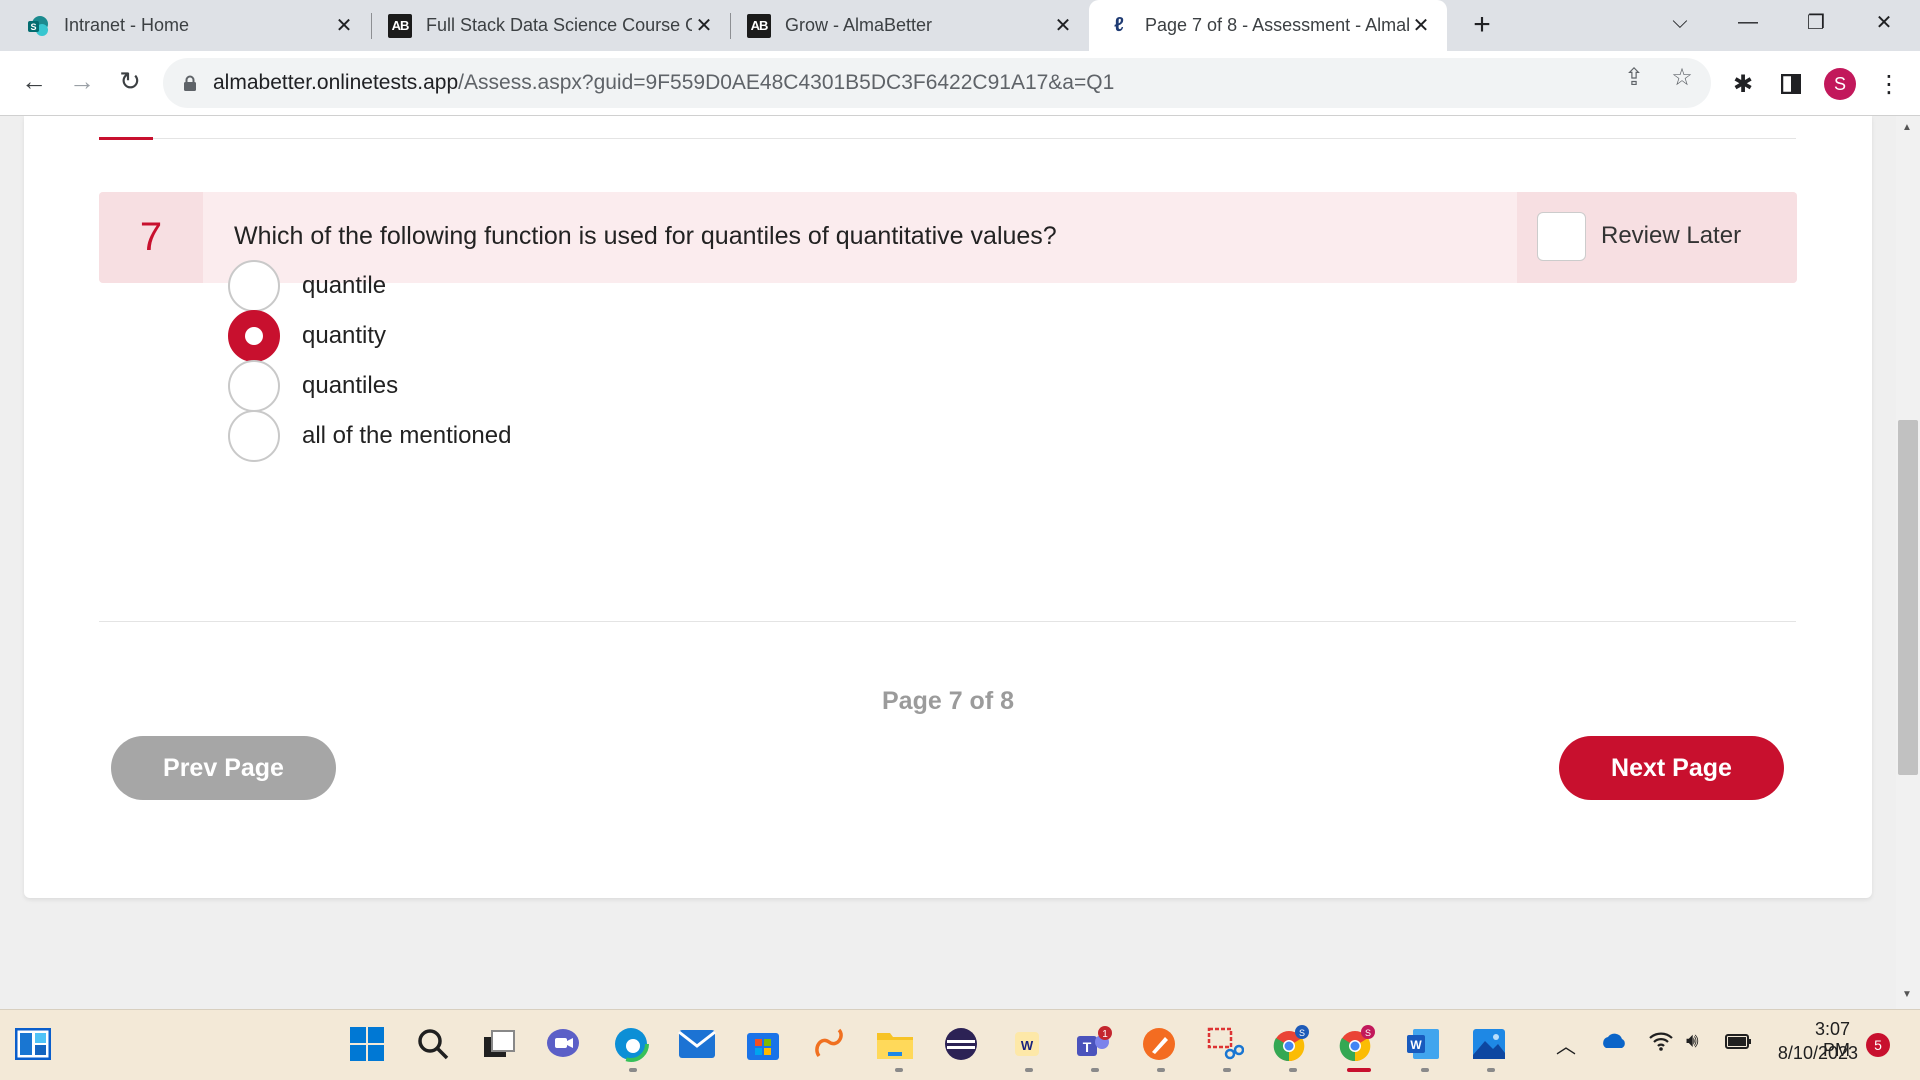 Image resolution: width=1920 pixels, height=1080 pixels. Describe the element at coordinates (895, 1044) in the screenshot. I see `file-explorer-icon` at that location.